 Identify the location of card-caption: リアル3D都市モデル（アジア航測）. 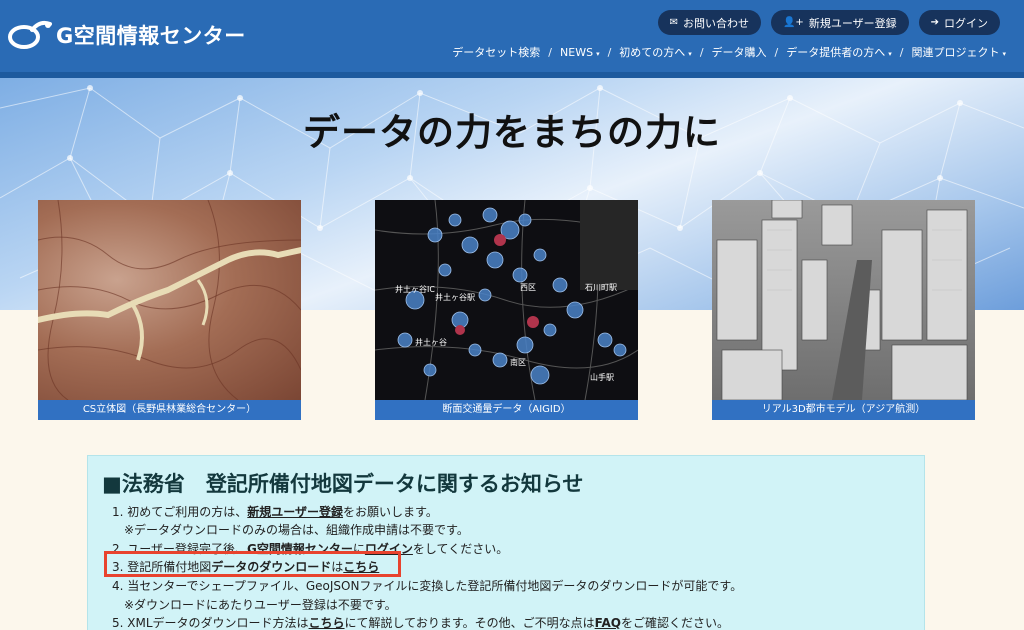
(843, 410).